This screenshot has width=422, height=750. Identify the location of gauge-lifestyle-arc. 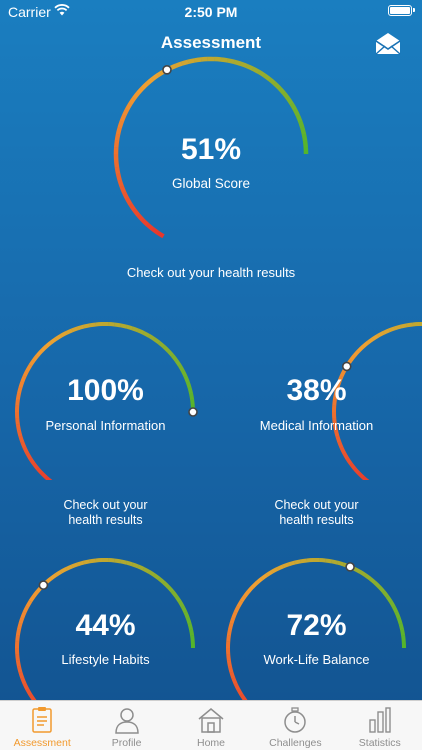
(105, 629).